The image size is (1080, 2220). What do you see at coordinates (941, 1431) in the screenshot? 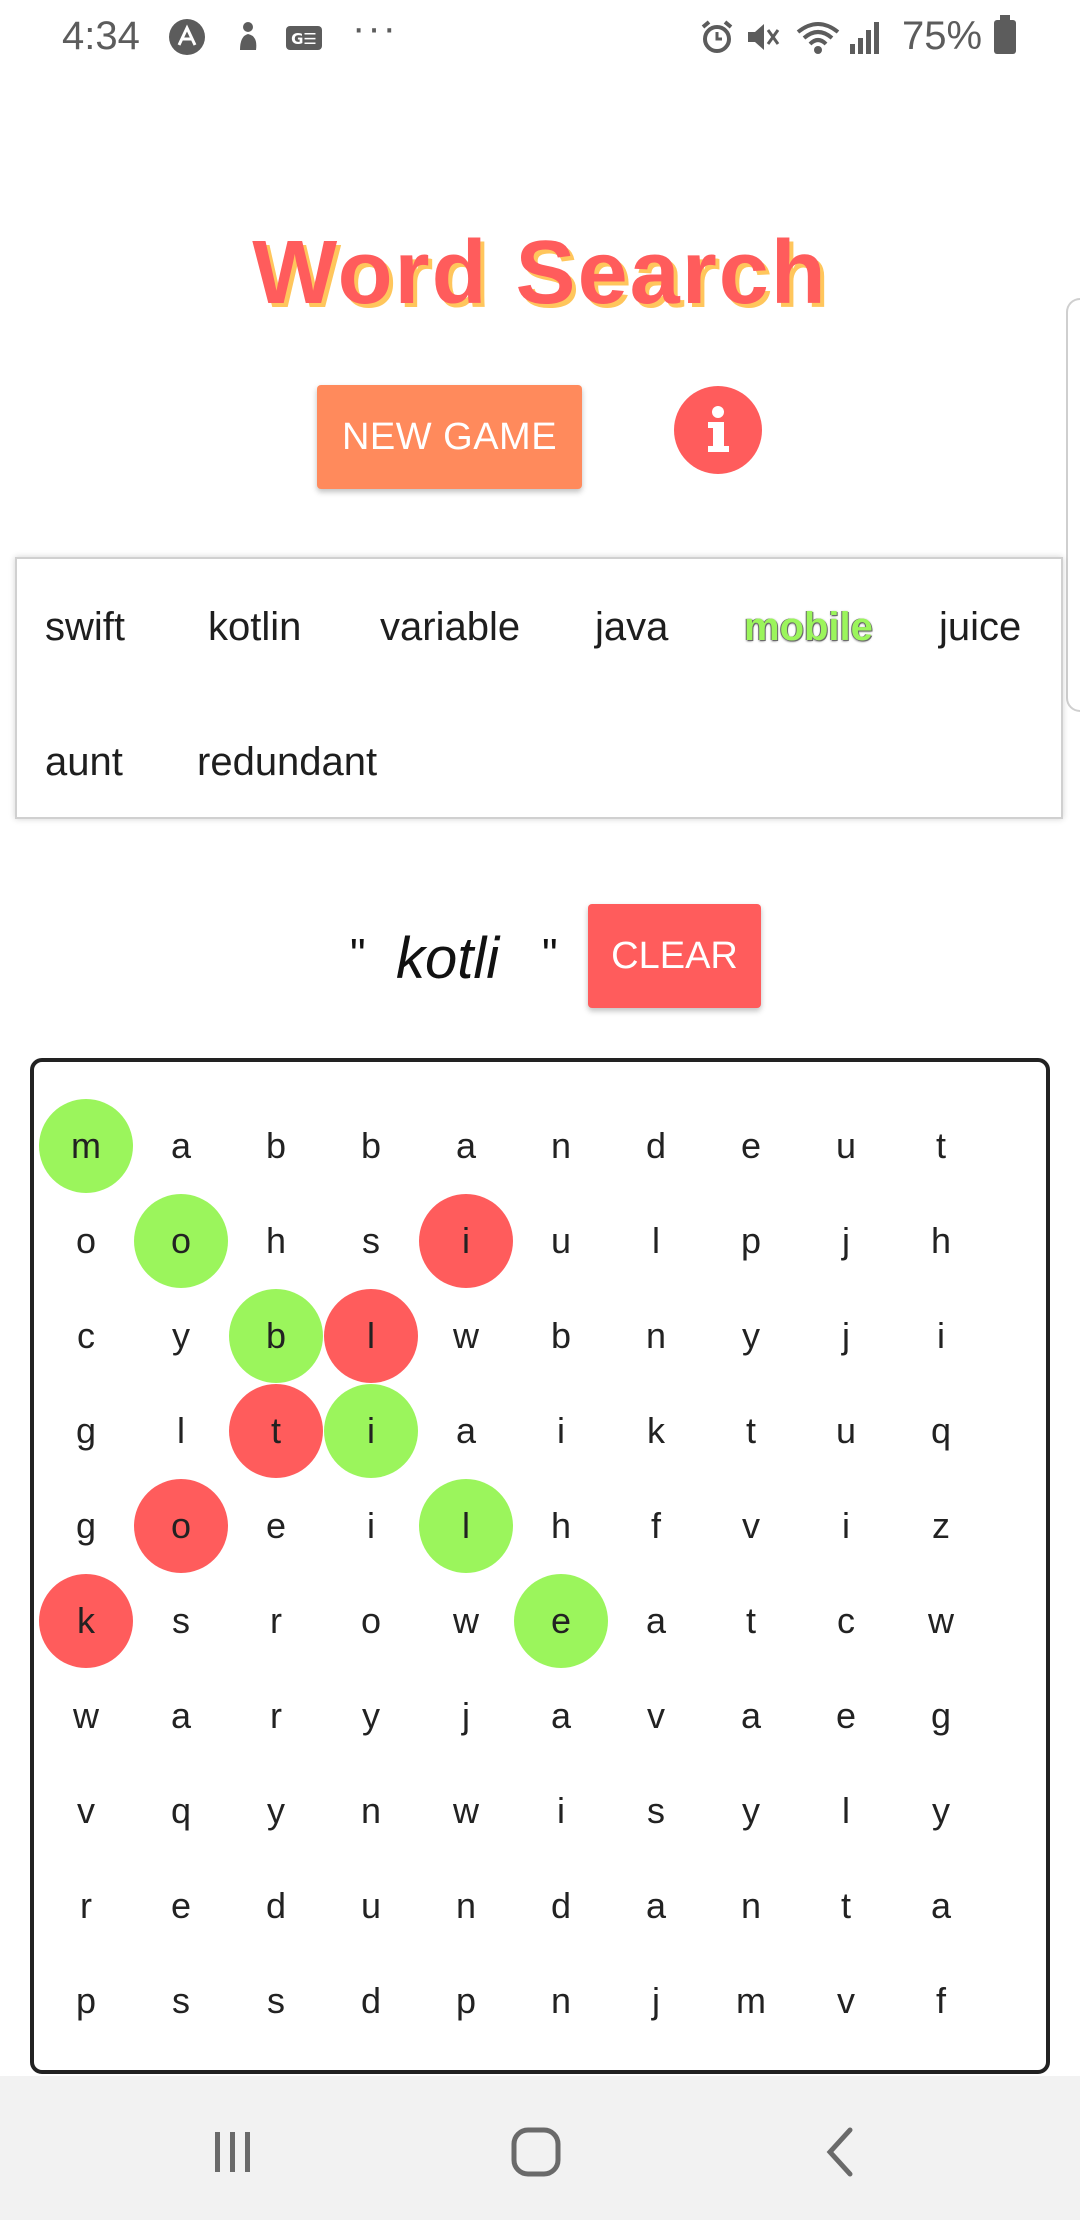
I see `grid-cell: q` at bounding box center [941, 1431].